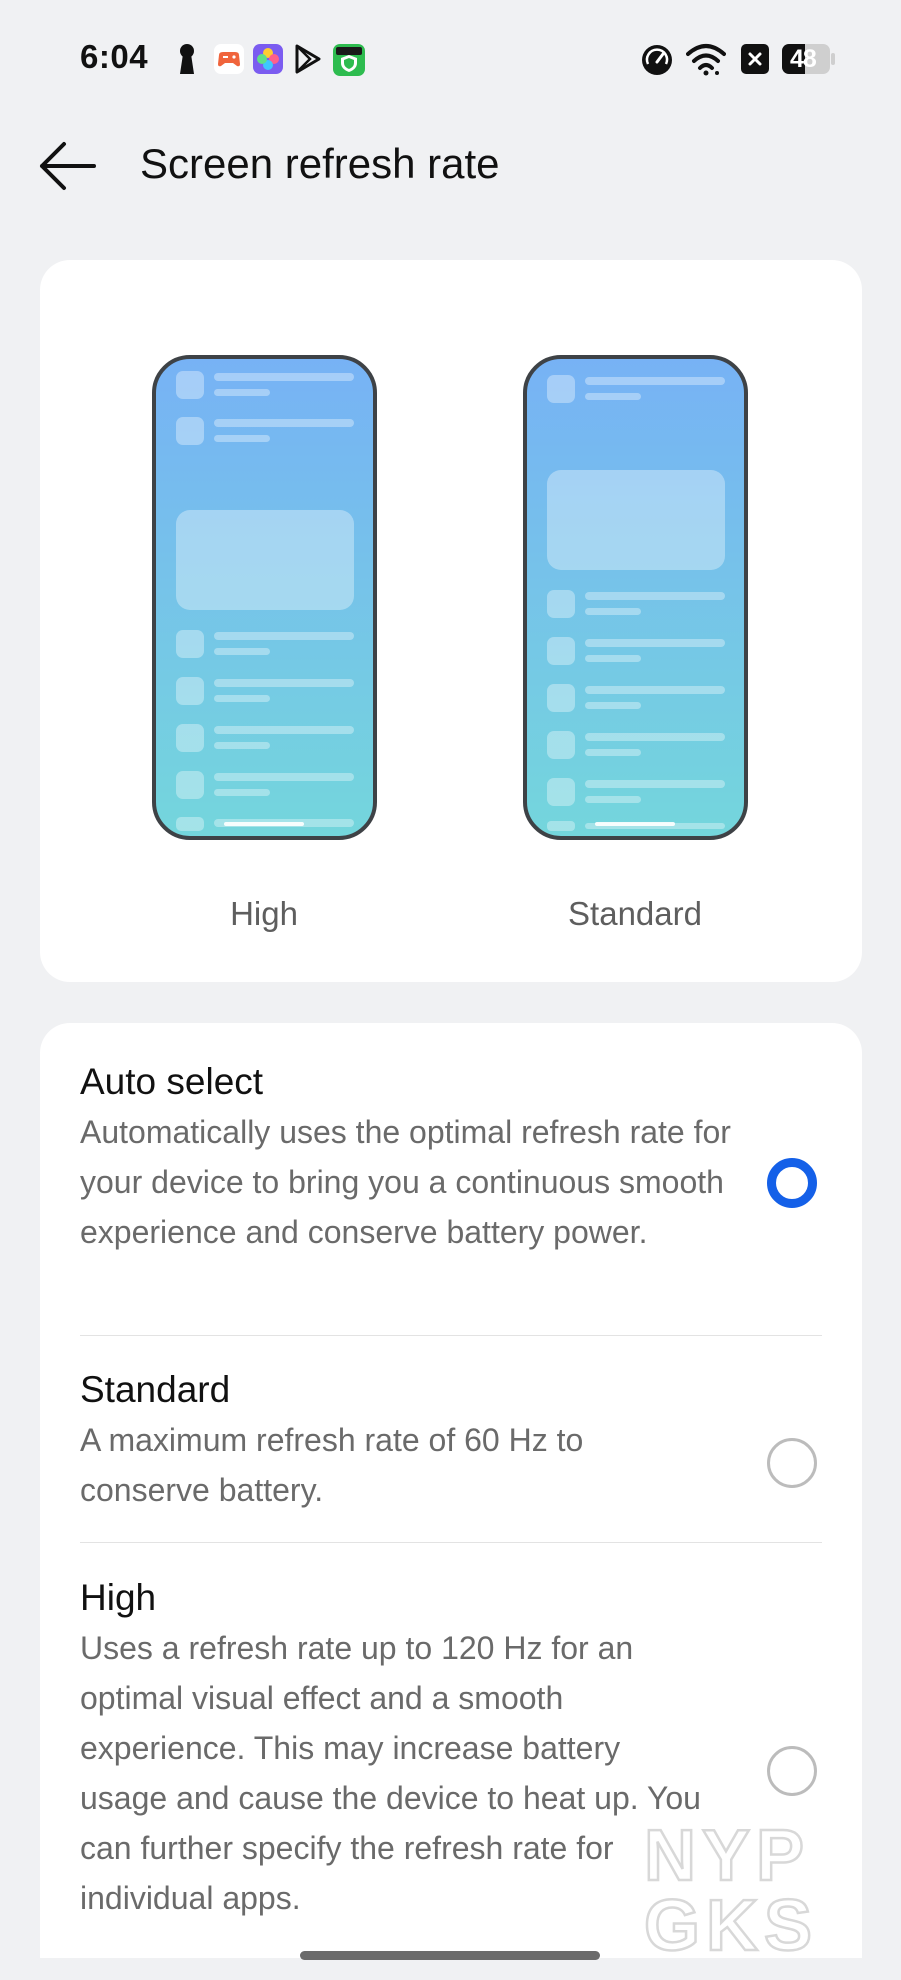  Describe the element at coordinates (450, 60) in the screenshot. I see `status-bar: 6:04 48` at that location.